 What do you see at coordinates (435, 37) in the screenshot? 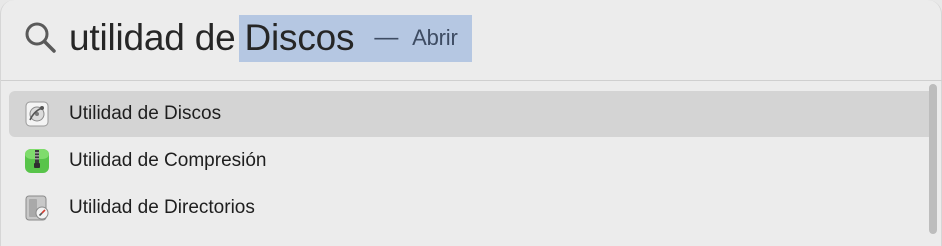
I see `open-action-label: Abrir` at bounding box center [435, 37].